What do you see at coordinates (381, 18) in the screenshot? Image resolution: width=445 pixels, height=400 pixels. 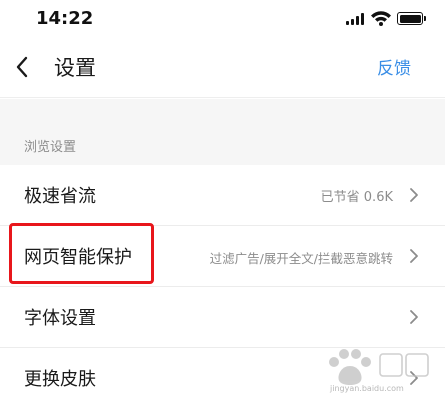 I see `wifi-icon` at bounding box center [381, 18].